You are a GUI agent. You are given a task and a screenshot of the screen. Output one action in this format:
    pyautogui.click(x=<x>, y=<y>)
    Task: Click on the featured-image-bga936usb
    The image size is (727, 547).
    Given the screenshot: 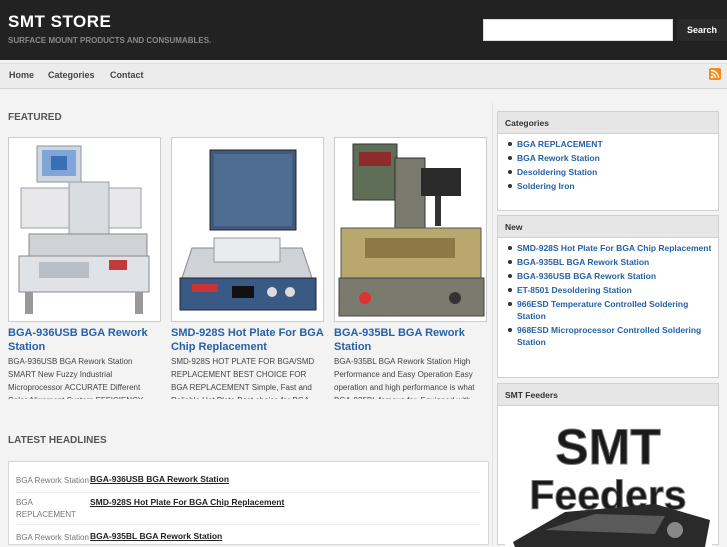 What is the action you would take?
    pyautogui.click(x=84, y=229)
    